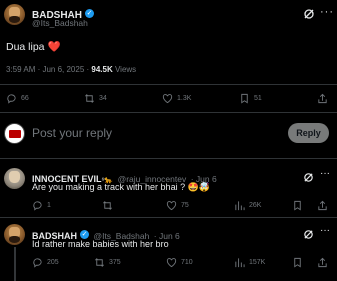 The image size is (337, 281). I want to click on bookmark-count: 51, so click(258, 98).